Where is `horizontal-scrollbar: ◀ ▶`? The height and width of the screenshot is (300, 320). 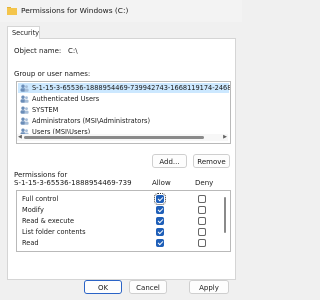 horizontal-scrollbar: ◀ ▶ is located at coordinates (122, 137).